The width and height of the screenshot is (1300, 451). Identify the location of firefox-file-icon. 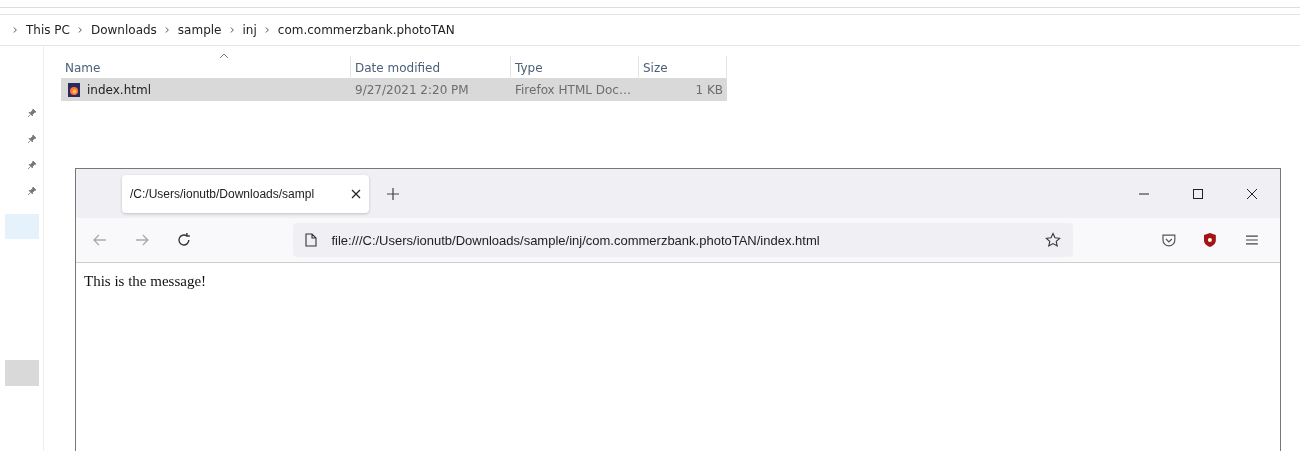
(74, 89).